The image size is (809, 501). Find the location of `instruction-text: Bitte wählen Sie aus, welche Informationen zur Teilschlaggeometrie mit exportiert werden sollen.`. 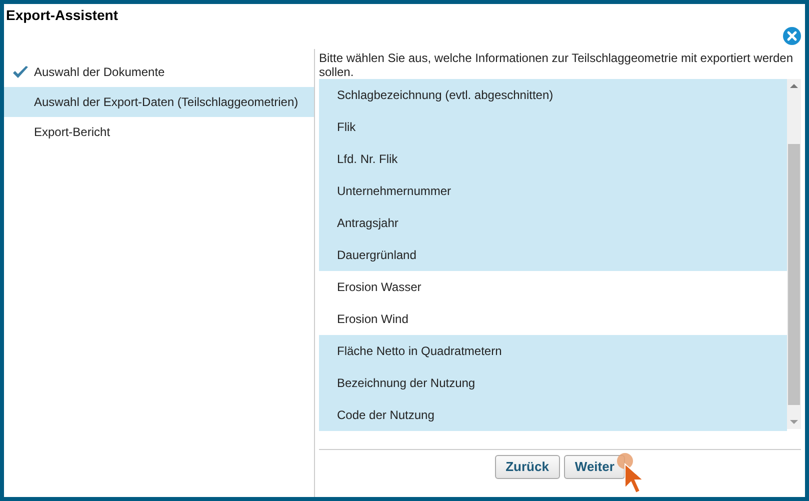

instruction-text: Bitte wählen Sie aus, welche Informationen zur Teilschlaggeometrie mit exportiert werden sollen. is located at coordinates (556, 65).